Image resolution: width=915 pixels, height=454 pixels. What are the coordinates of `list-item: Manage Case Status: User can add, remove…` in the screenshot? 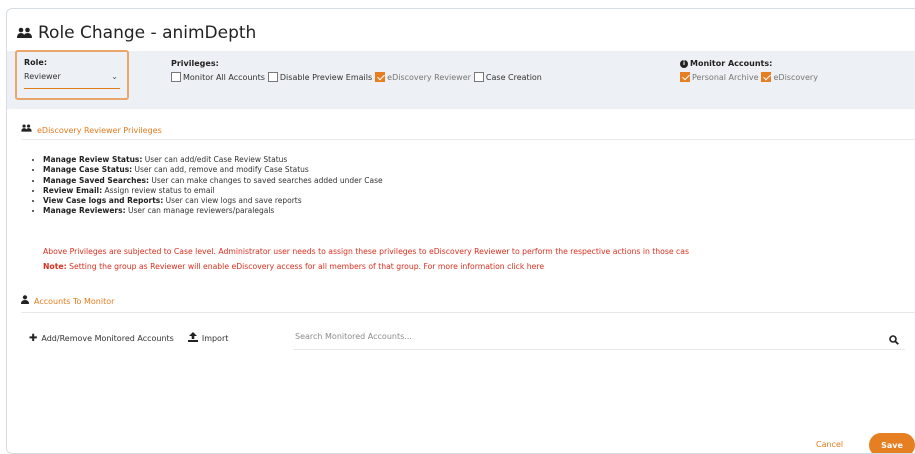 It's located at (213, 170).